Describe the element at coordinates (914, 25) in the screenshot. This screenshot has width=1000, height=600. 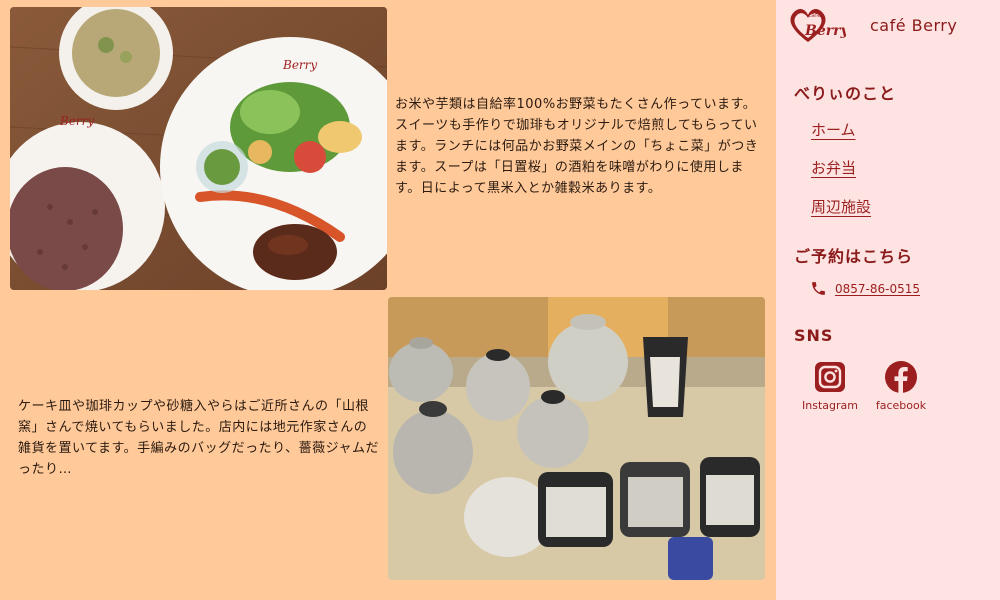
I see `brand-name: café Berry` at that location.